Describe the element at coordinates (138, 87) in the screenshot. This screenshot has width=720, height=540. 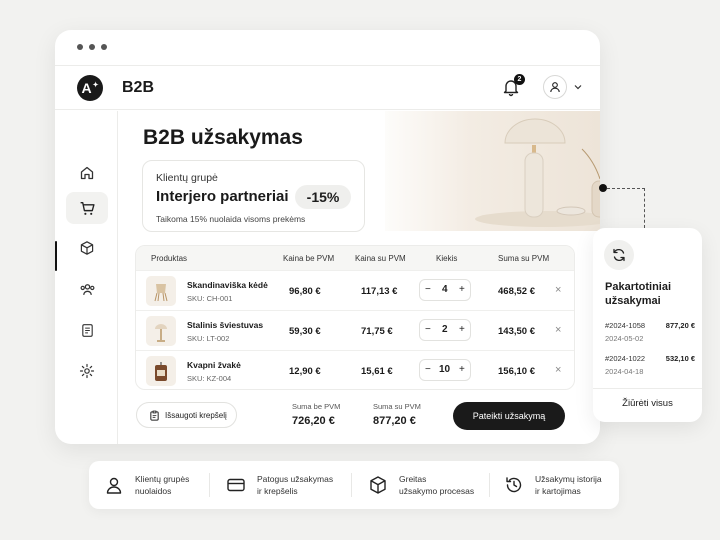
I see `brand-name: B2B` at that location.